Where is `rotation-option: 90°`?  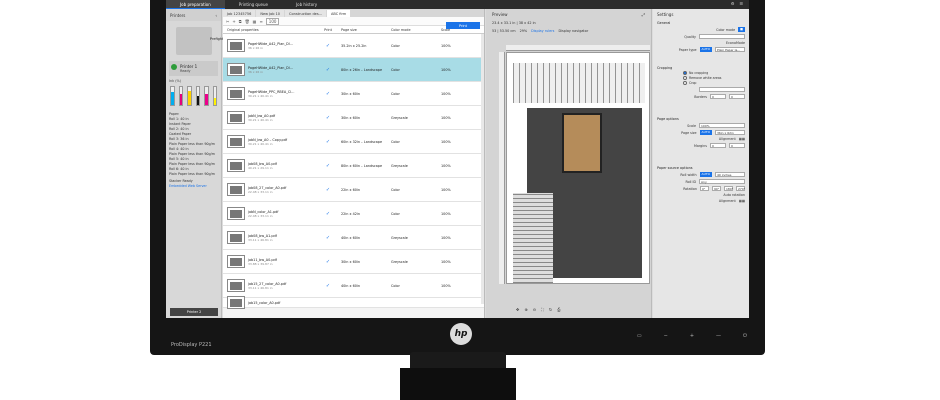
rotation-option: 90° is located at coordinates (716, 188).